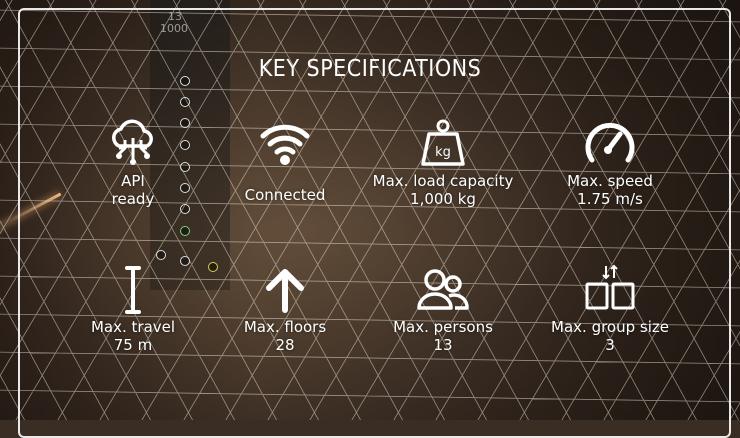 This screenshot has width=740, height=438. I want to click on cloud-network-icon, so click(132, 142).